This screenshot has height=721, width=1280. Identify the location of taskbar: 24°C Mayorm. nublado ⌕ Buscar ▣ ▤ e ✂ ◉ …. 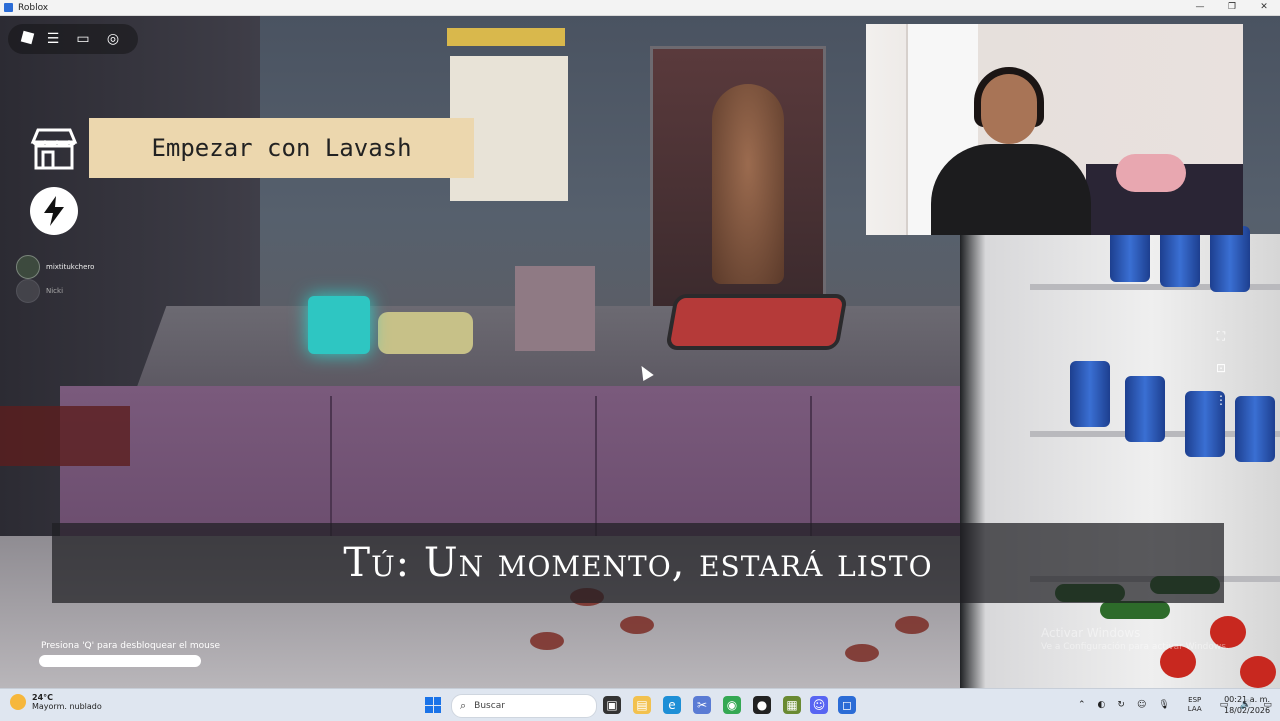
(640, 704).